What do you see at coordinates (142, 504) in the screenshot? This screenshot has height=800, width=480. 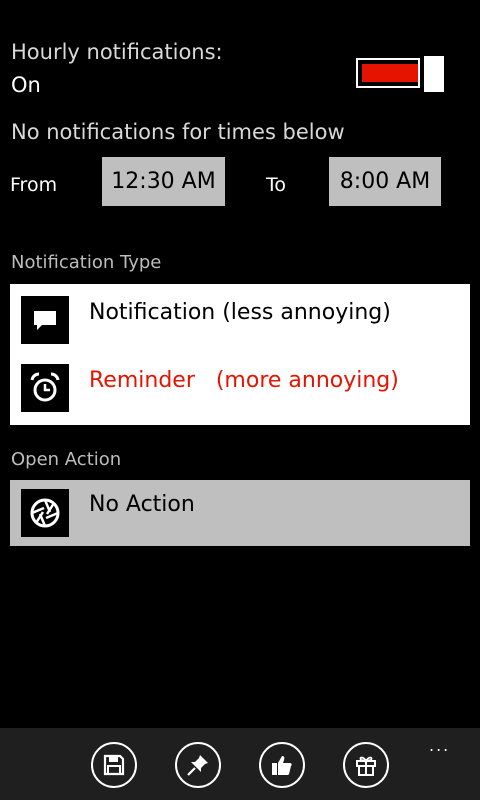 I see `open-action-label: No Action` at bounding box center [142, 504].